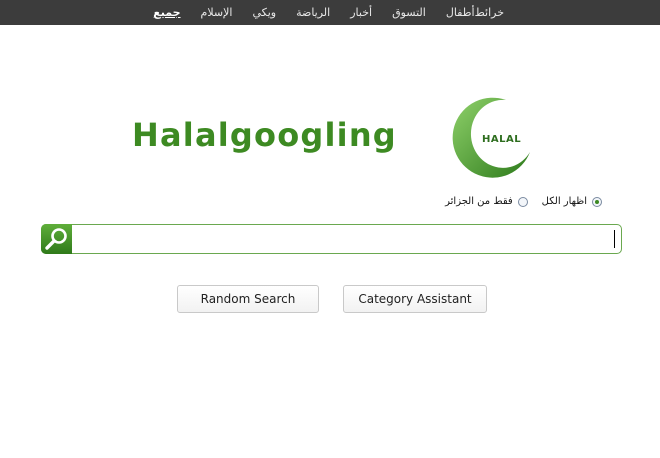 The width and height of the screenshot is (660, 458). I want to click on search-input, so click(346, 240).